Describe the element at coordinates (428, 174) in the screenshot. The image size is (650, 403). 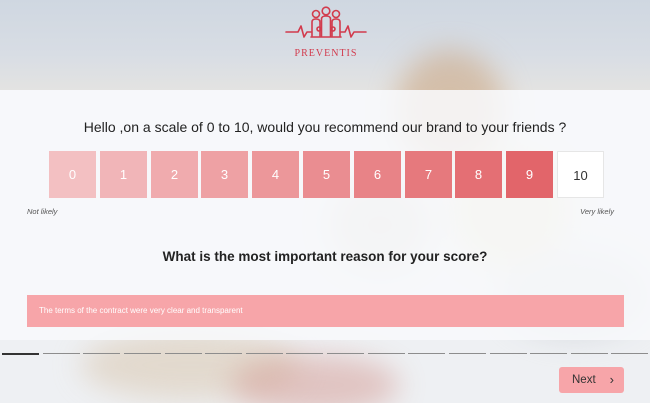
I see `scale-option-7: 7` at that location.